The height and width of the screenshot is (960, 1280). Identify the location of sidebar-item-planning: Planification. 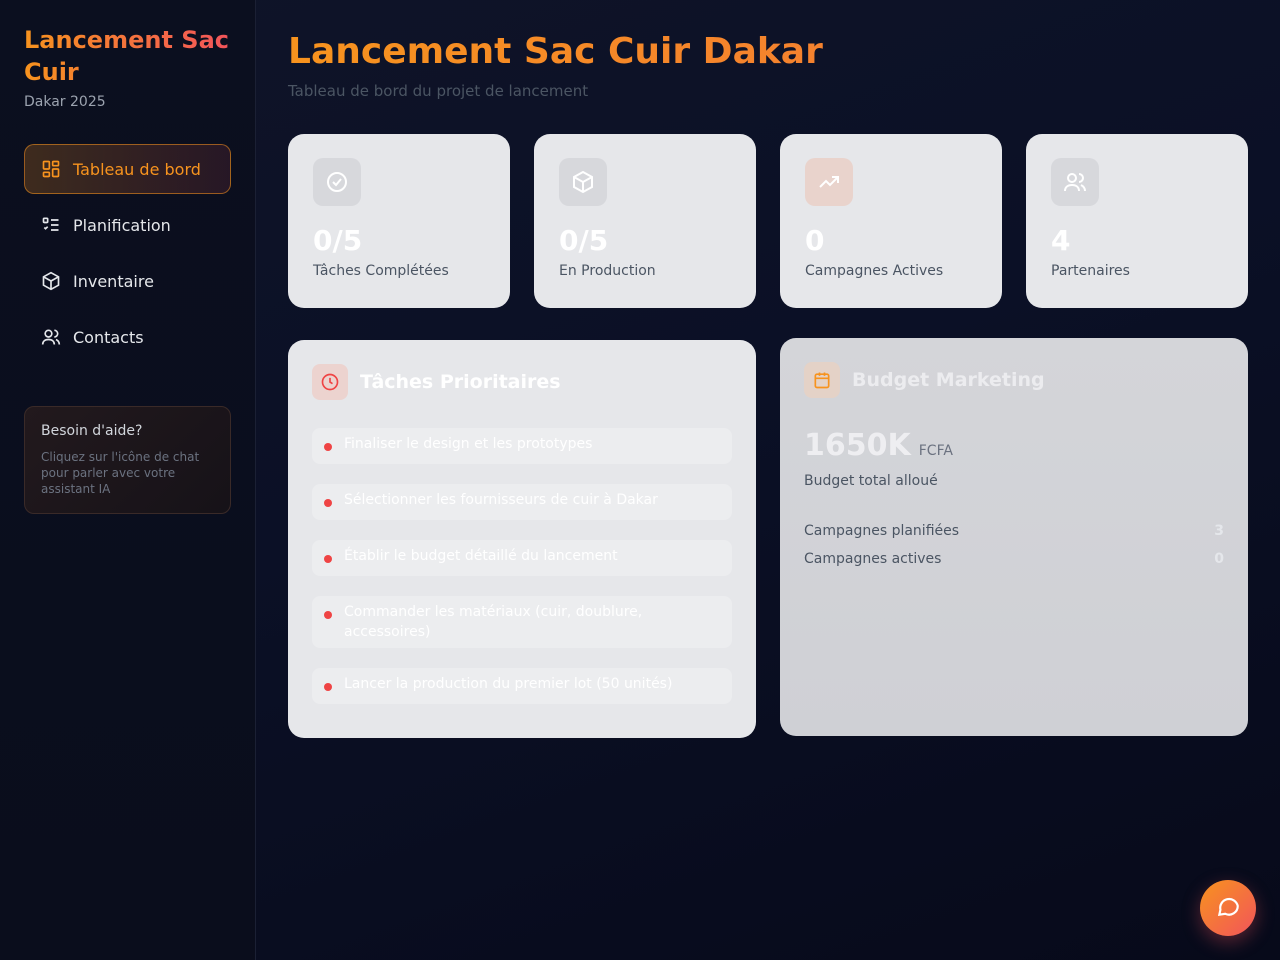
(127, 225).